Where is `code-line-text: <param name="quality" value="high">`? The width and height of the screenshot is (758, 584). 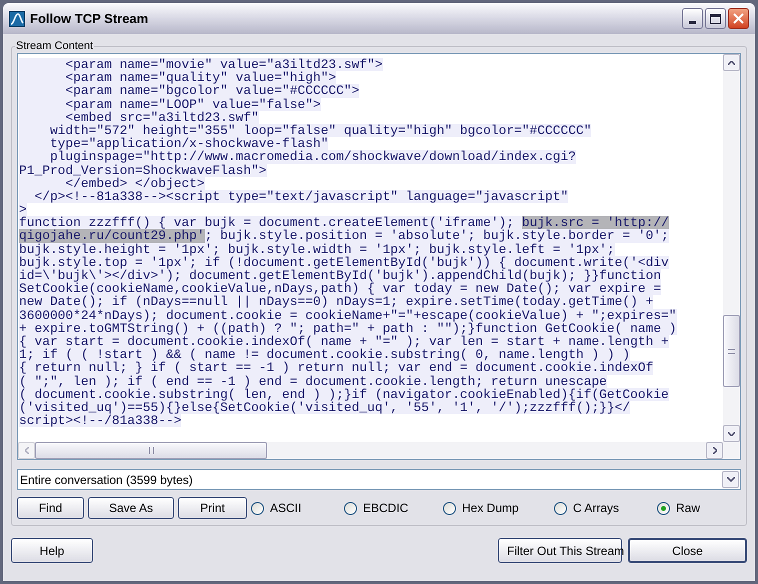
code-line-text: <param name="quality" value="high"> is located at coordinates (177, 77).